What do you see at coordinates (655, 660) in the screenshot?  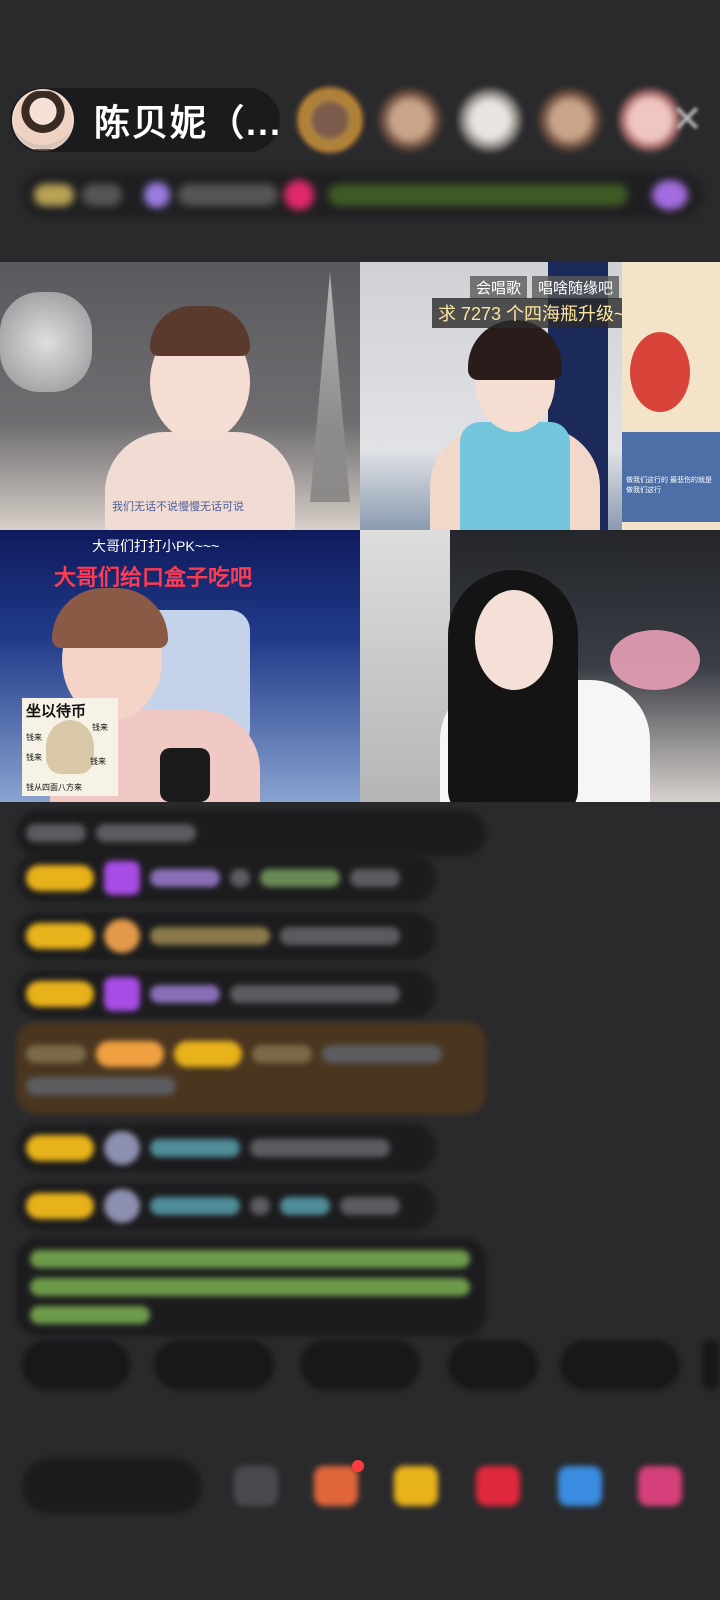 I see `flower-decor` at bounding box center [655, 660].